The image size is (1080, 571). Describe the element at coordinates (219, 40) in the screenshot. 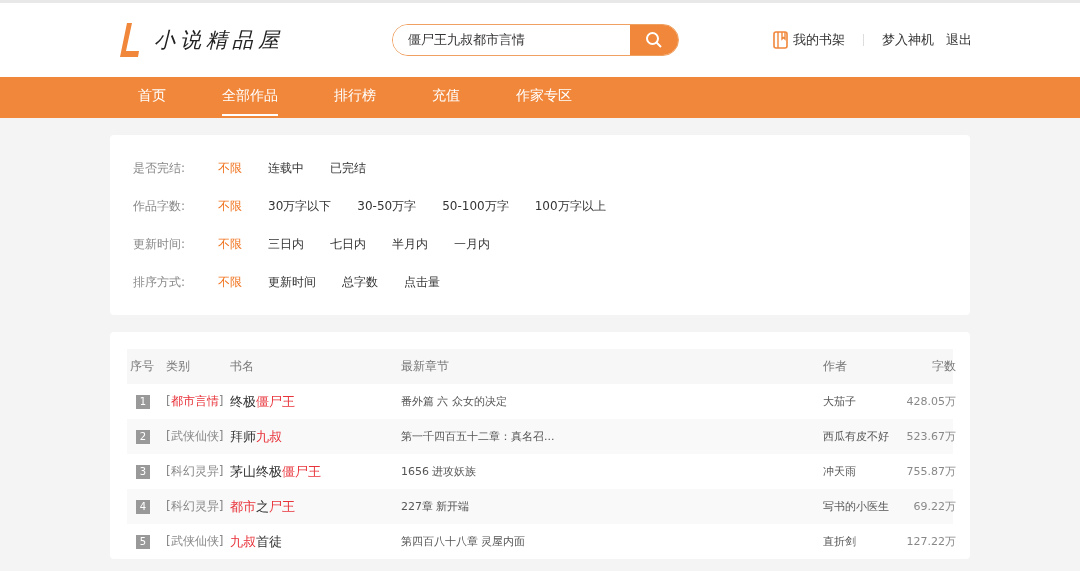

I see `site-logo: 小说精品屋` at that location.